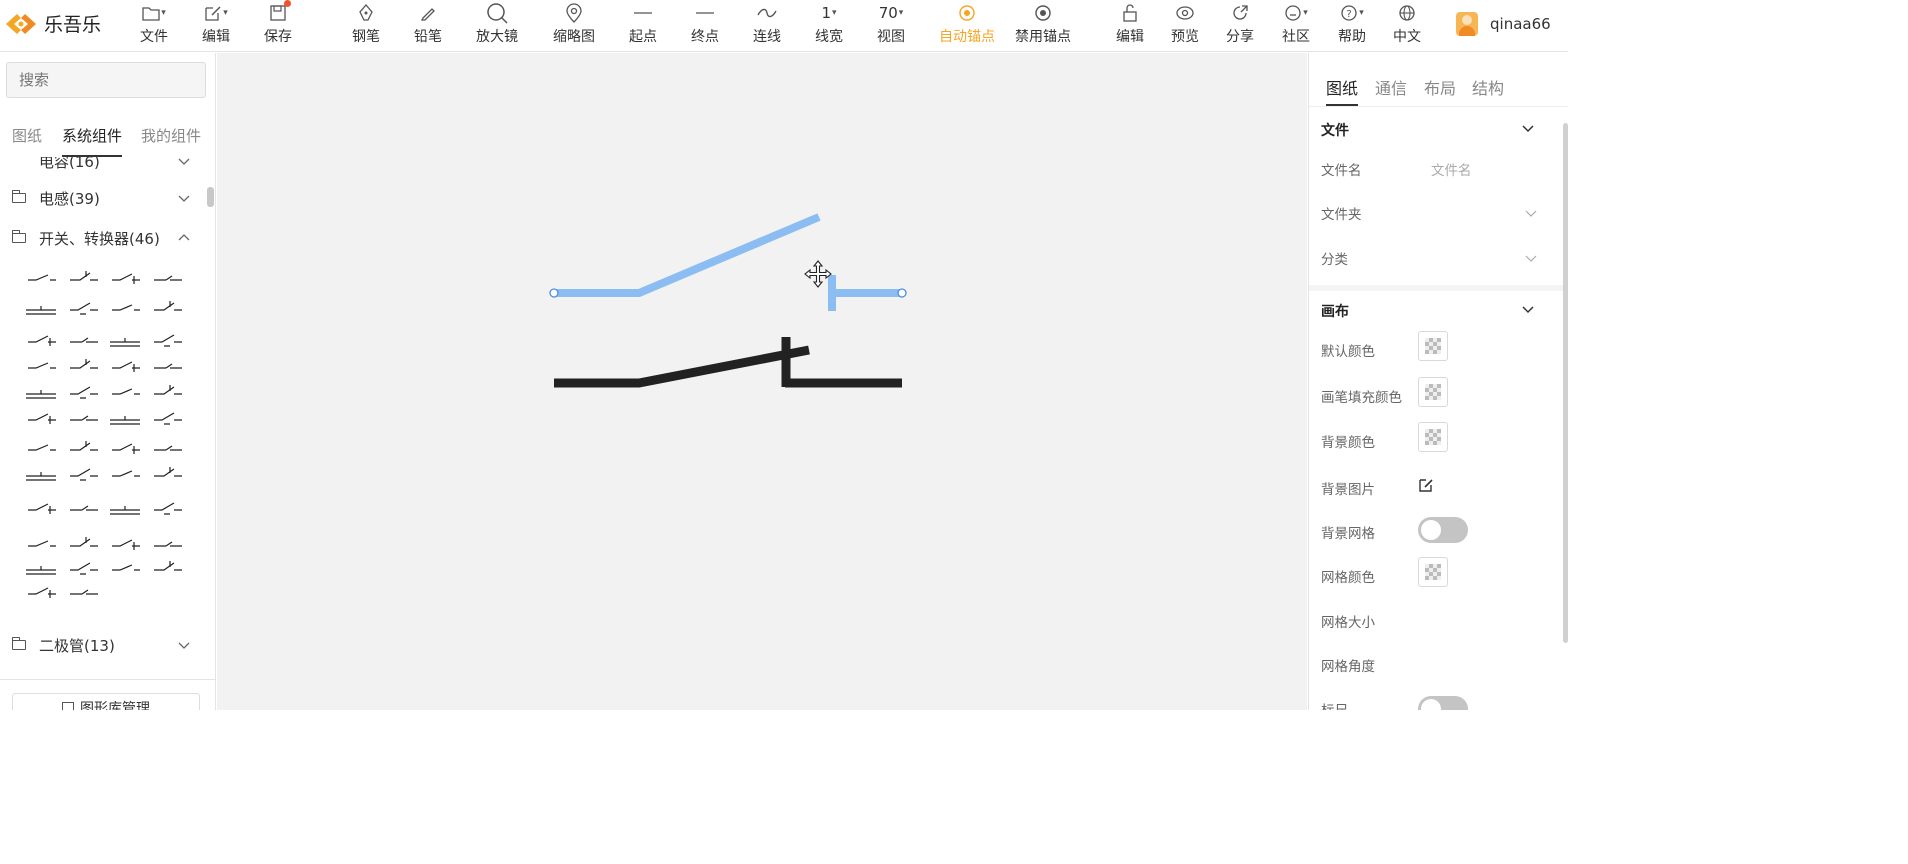 This screenshot has height=864, width=1908. What do you see at coordinates (1352, 26) in the screenshot?
I see `help-button: ? ▾ 帮助` at bounding box center [1352, 26].